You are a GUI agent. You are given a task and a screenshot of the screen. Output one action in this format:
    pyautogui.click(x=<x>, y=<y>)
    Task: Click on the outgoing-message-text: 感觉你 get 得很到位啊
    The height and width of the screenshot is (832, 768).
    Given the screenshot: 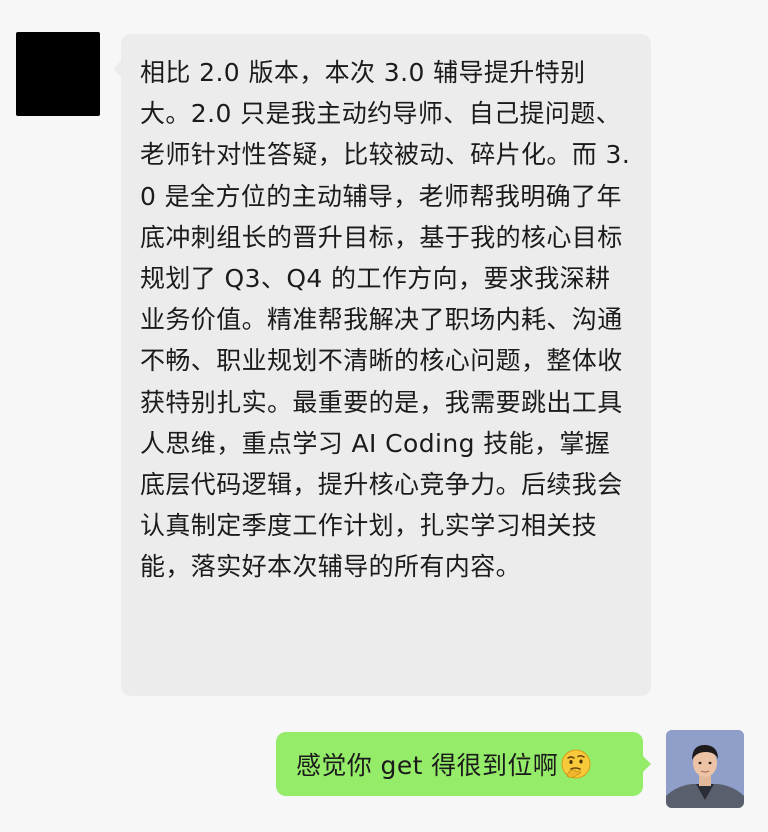 What is the action you would take?
    pyautogui.click(x=427, y=765)
    